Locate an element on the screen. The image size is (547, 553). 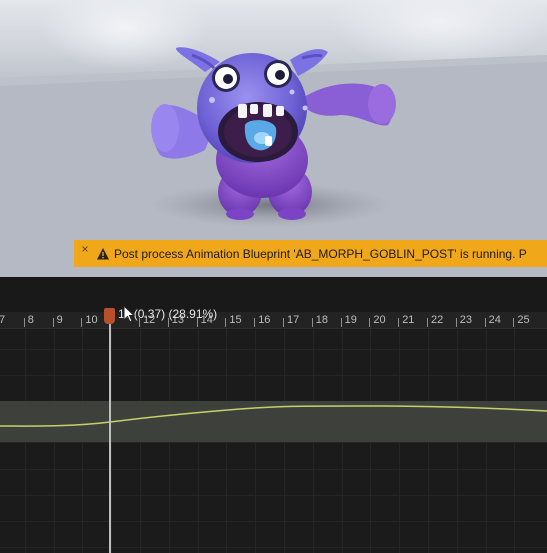
frame-label: 10 is located at coordinates (91, 320).